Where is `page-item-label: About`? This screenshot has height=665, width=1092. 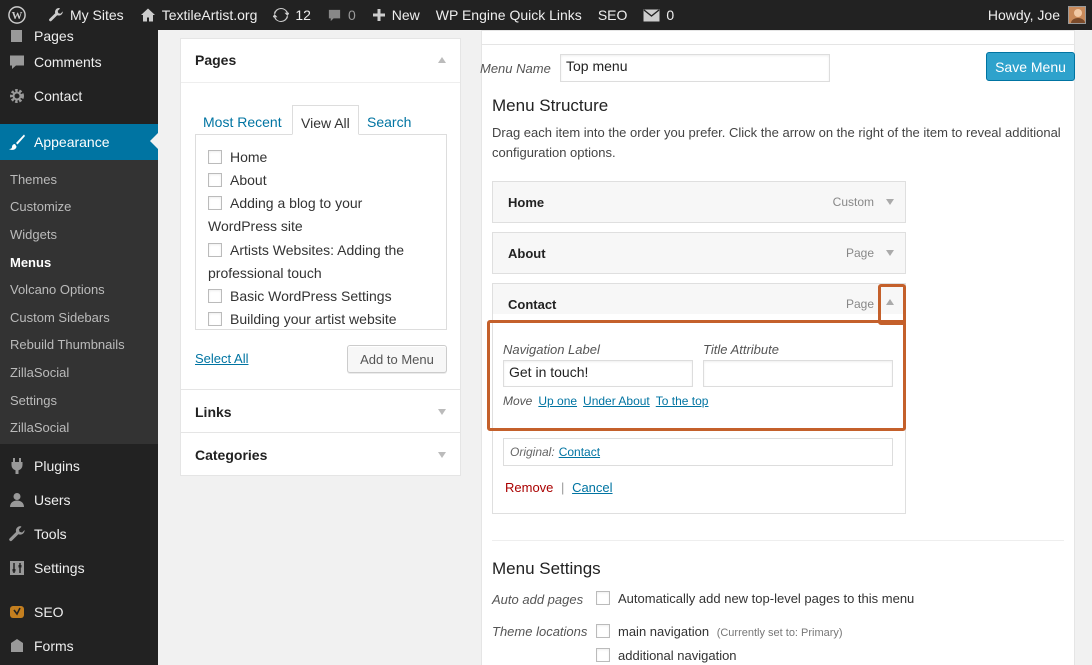 page-item-label: About is located at coordinates (248, 180).